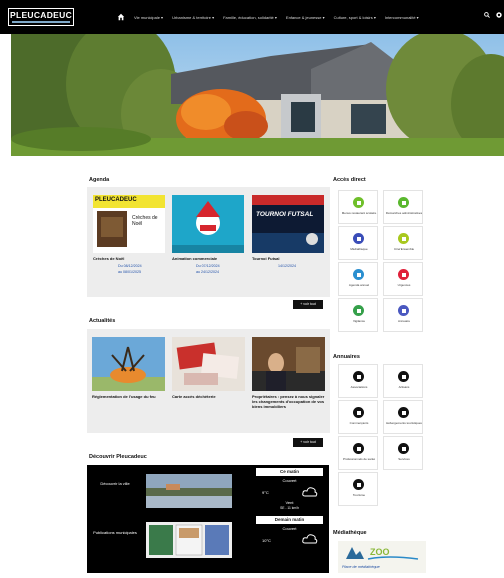  What do you see at coordinates (499, 15) in the screenshot?
I see `accessibility-icon` at bounding box center [499, 15].